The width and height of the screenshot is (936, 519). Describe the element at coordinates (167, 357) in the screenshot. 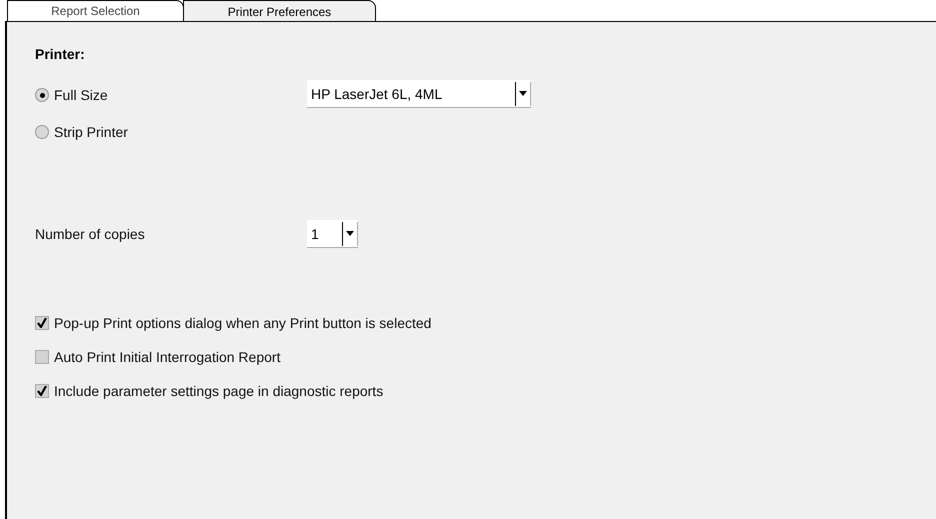

I see `checkbox-label: Auto Print Initial Interrogation Report` at that location.